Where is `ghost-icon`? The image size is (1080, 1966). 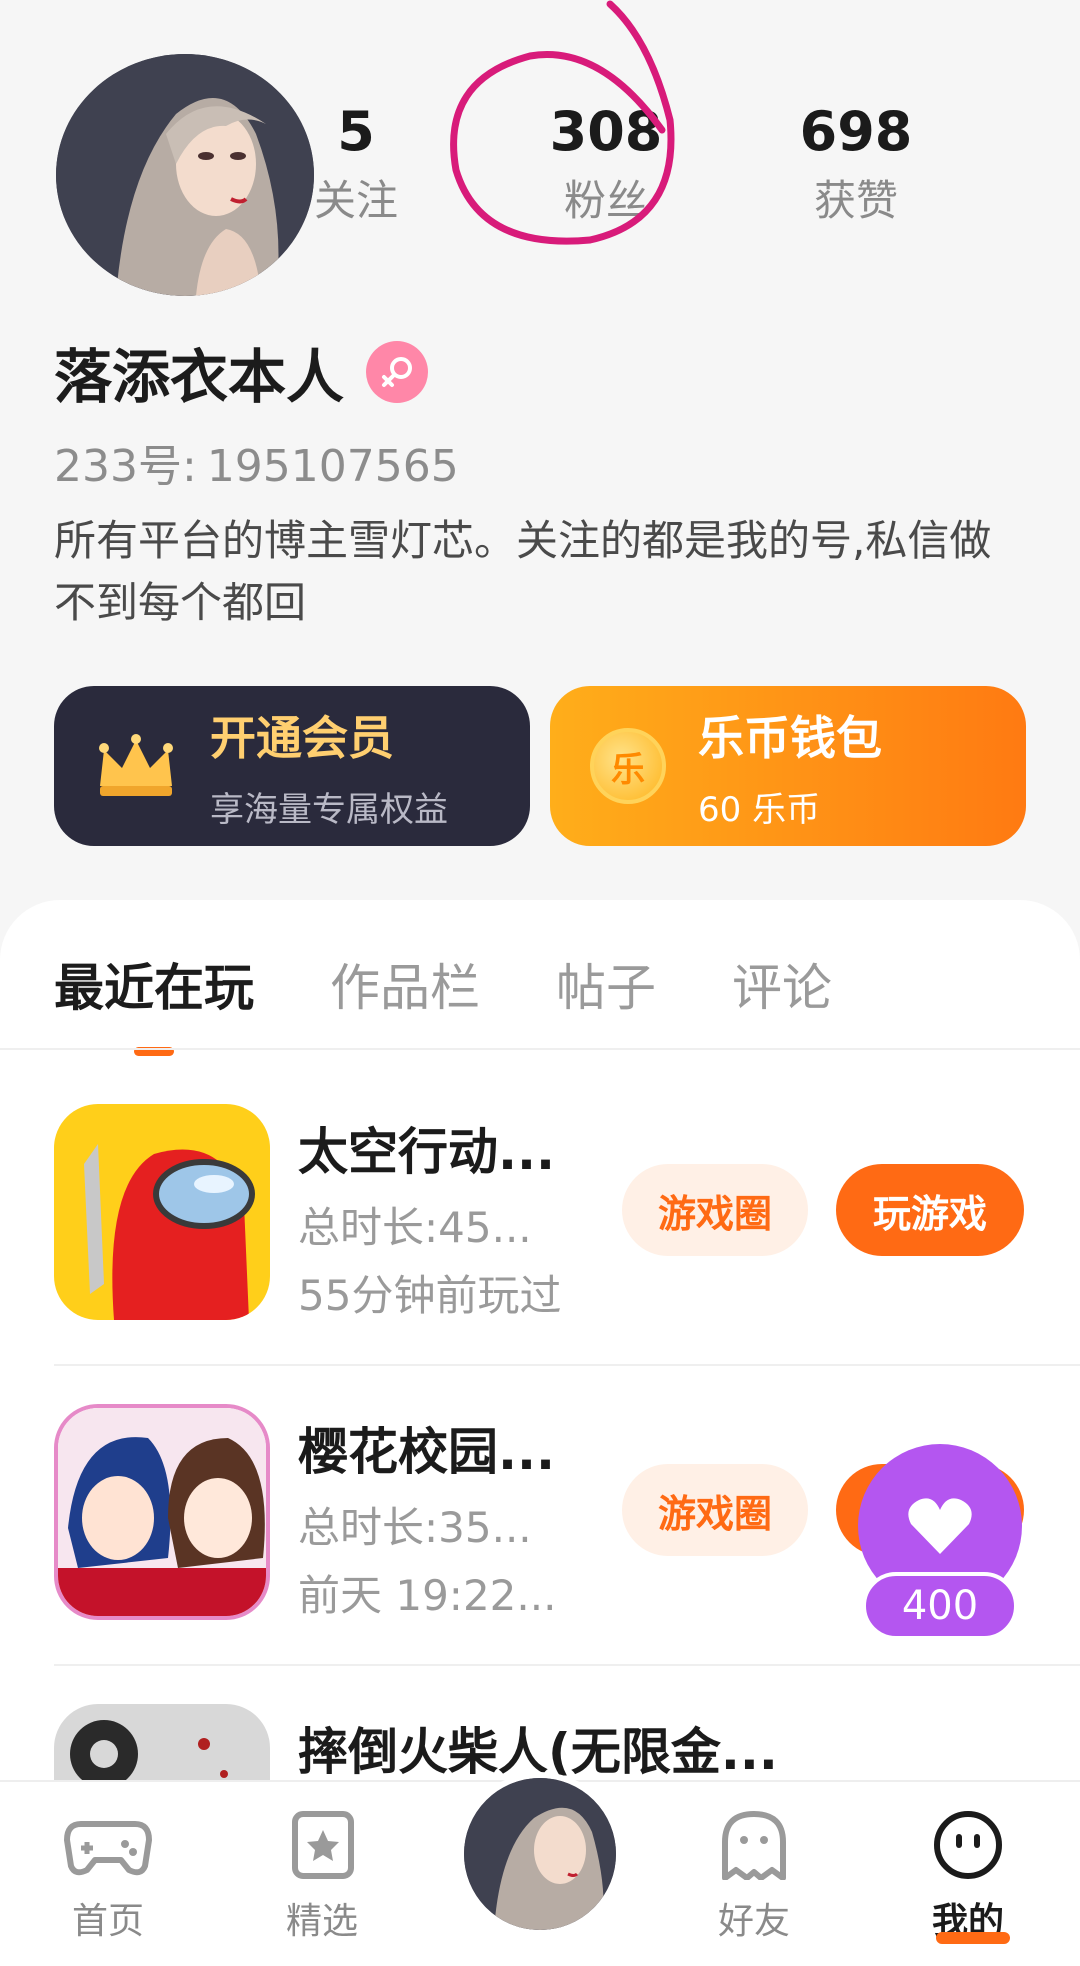
ghost-icon is located at coordinates (754, 1846).